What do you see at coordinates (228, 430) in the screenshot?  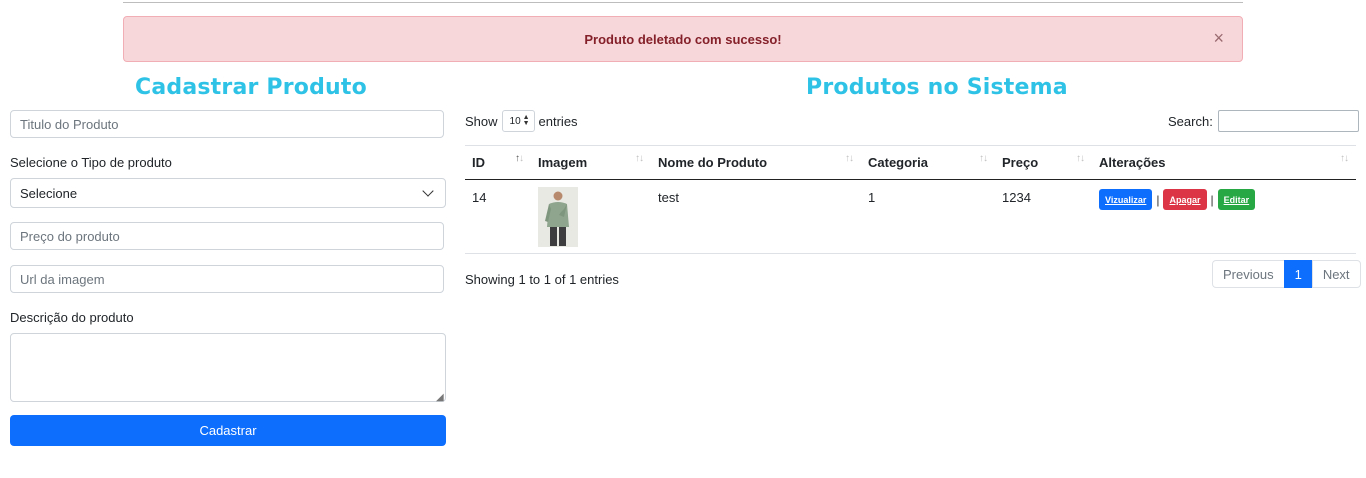 I see `submit-button: Cadastrar` at bounding box center [228, 430].